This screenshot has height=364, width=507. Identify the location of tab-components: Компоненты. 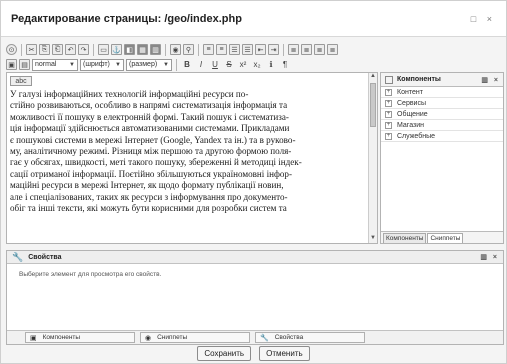
(405, 238).